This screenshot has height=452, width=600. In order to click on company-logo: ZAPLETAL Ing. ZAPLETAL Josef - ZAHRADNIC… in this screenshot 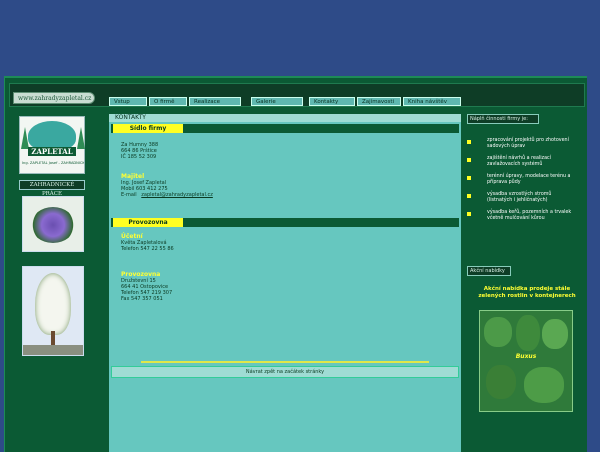, I will do `click(52, 145)`.